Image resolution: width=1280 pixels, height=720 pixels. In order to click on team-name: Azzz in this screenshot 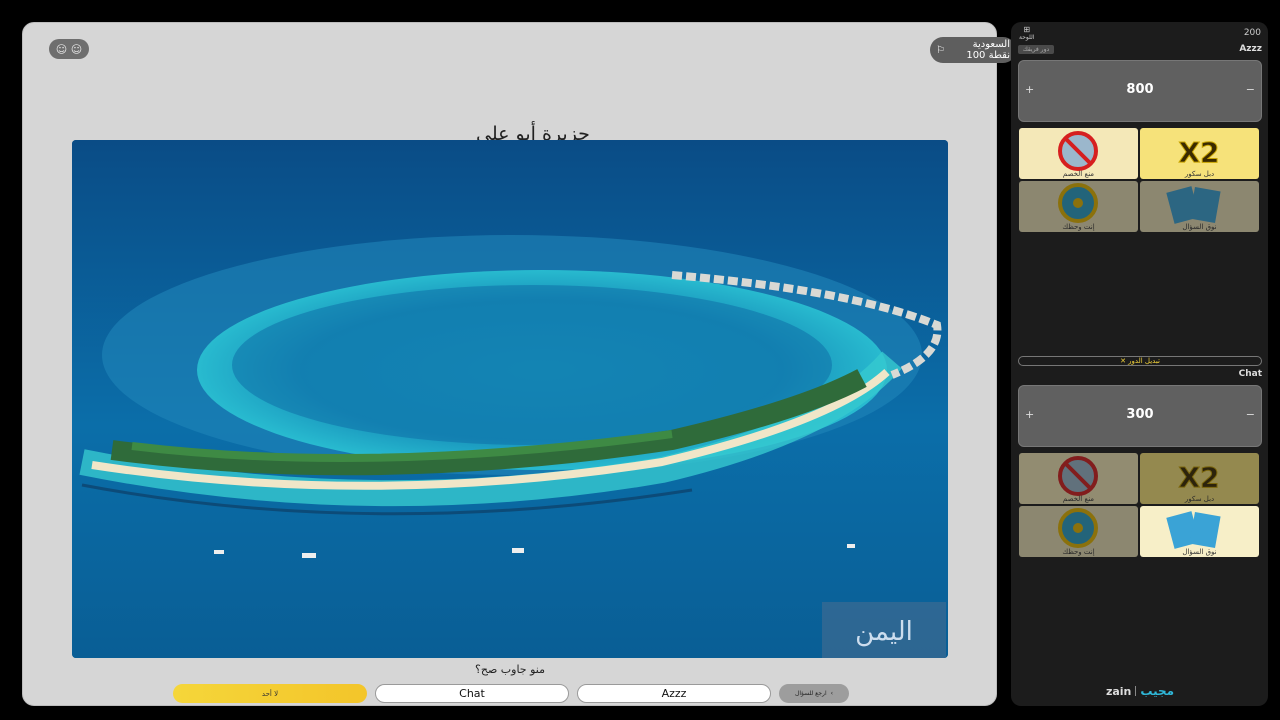, I will do `click(1250, 49)`.